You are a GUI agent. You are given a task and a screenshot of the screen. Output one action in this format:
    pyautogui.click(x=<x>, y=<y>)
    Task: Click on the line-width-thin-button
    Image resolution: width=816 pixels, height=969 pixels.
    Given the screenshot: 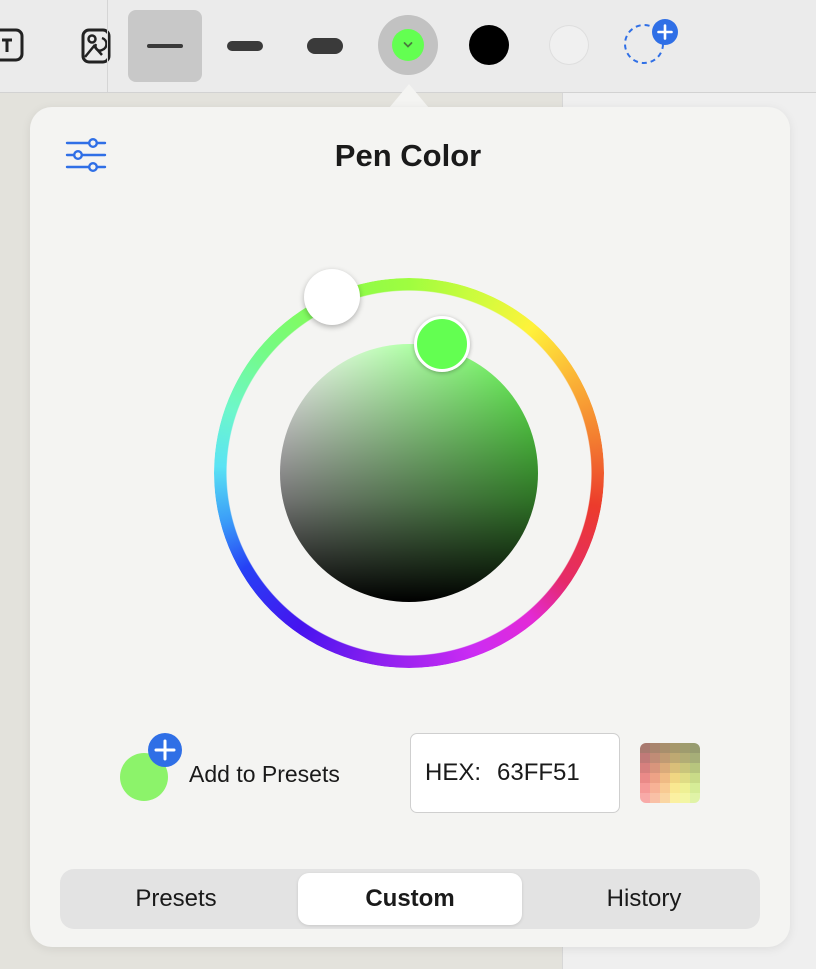 What is the action you would take?
    pyautogui.click(x=165, y=46)
    